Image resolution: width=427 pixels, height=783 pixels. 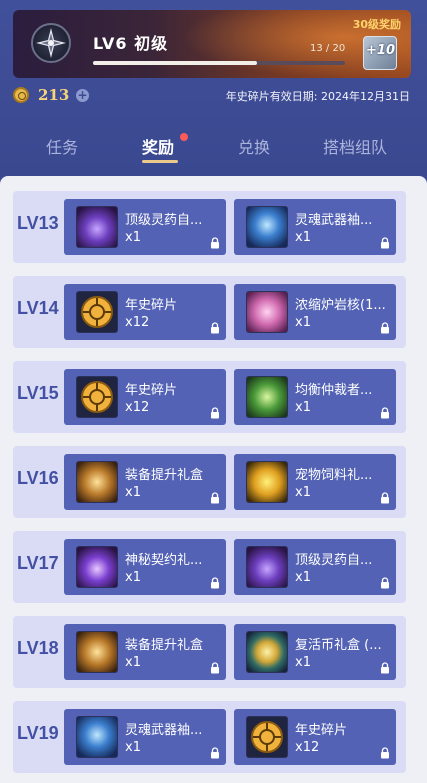 I want to click on reward-row: LV17 神秘契约礼... x1 顶级灵药自... x1, so click(x=209, y=567).